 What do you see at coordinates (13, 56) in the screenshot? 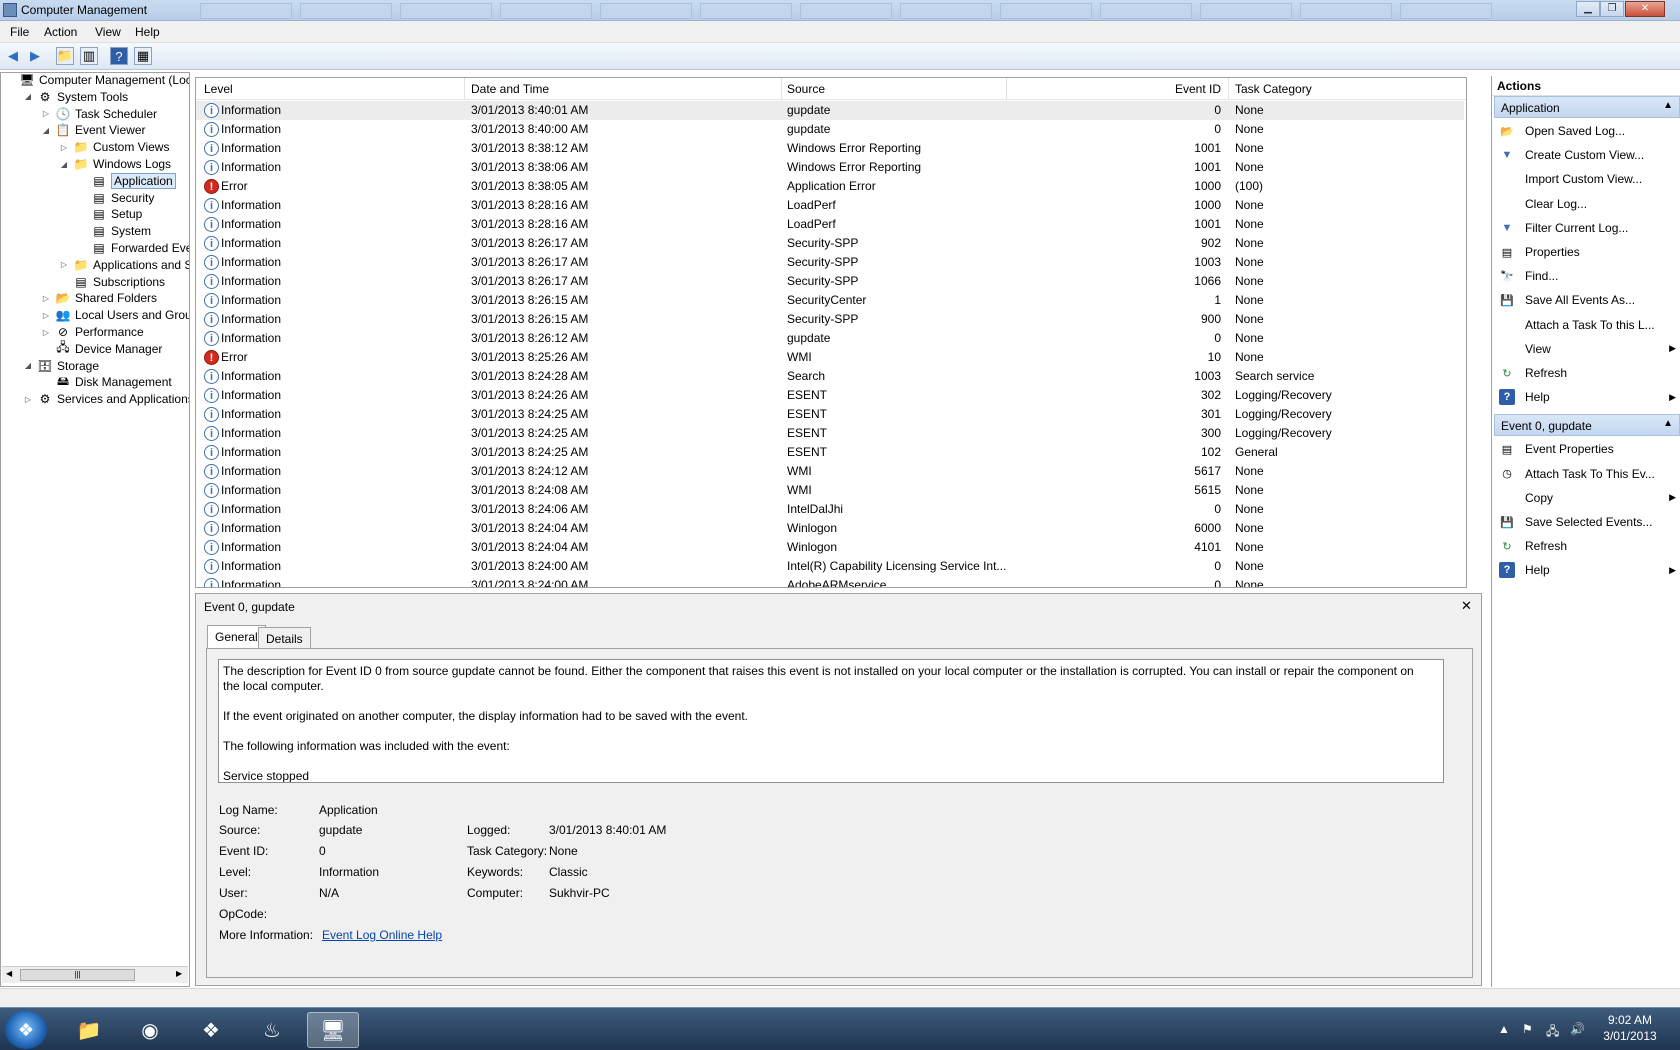
I see `back-arrow-icon: ◀` at bounding box center [13, 56].